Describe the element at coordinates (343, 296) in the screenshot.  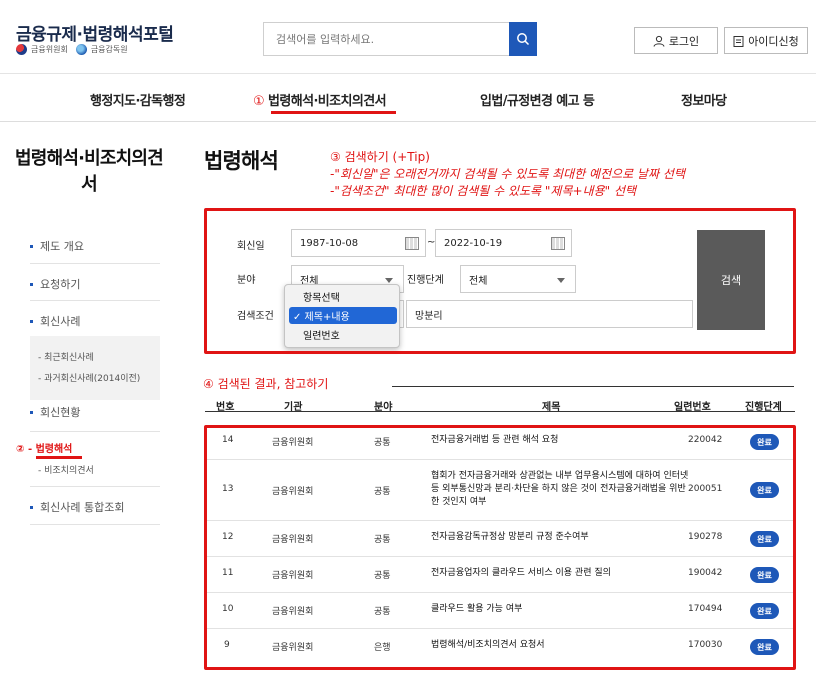
I see `dropdown-option: 항목선택` at that location.